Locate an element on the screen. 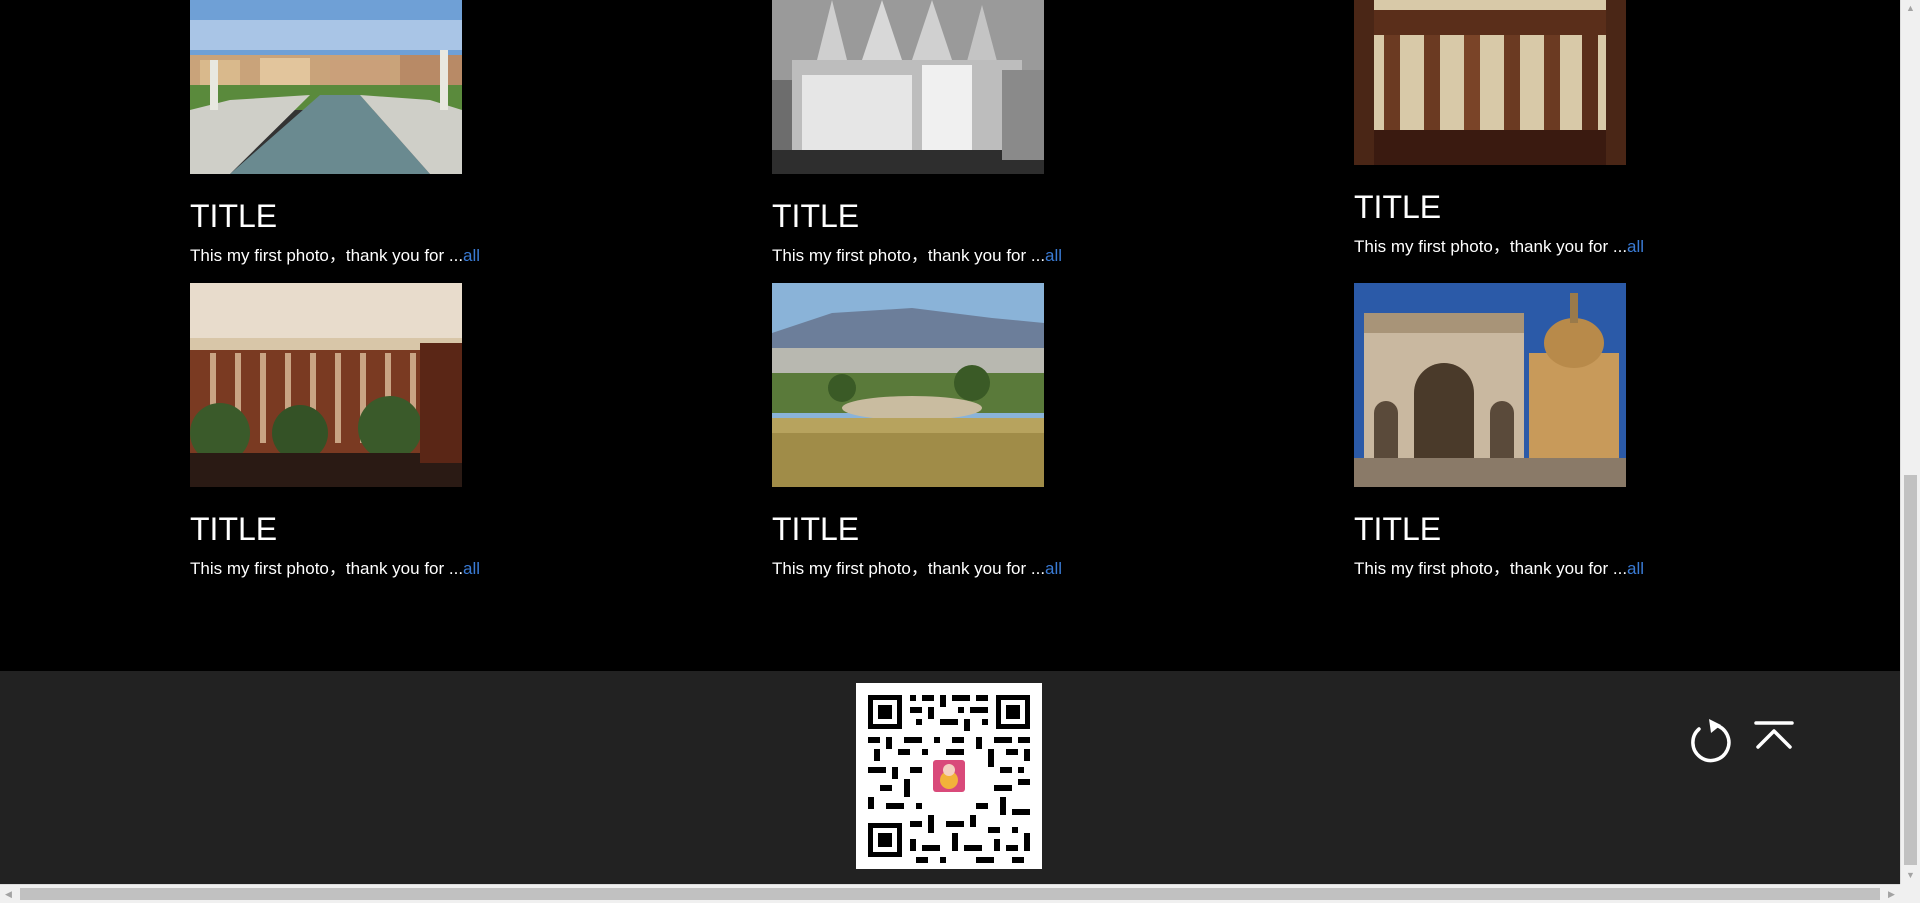  horizontal-scrollbar: ◀ ▶ is located at coordinates (950, 893).